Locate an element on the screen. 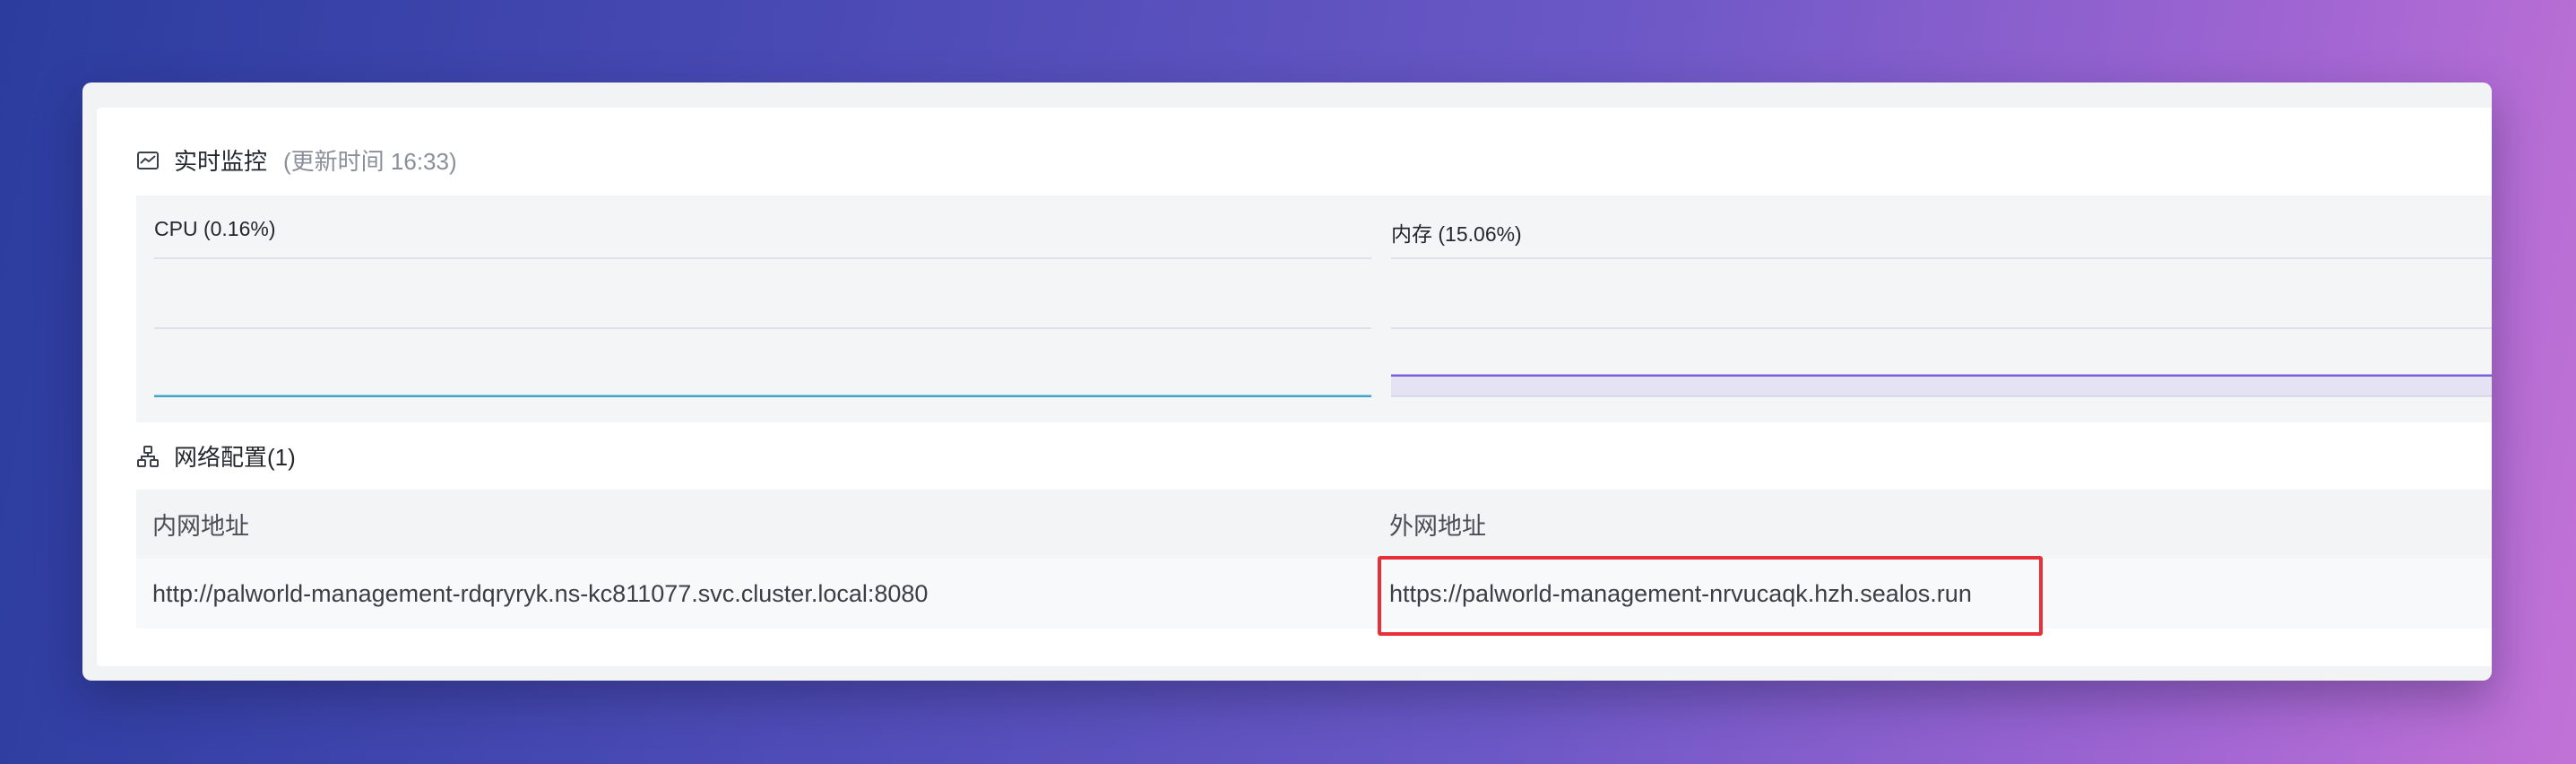 This screenshot has width=2576, height=764. memory-chart-title: 内存 (15.06%) is located at coordinates (1456, 234).